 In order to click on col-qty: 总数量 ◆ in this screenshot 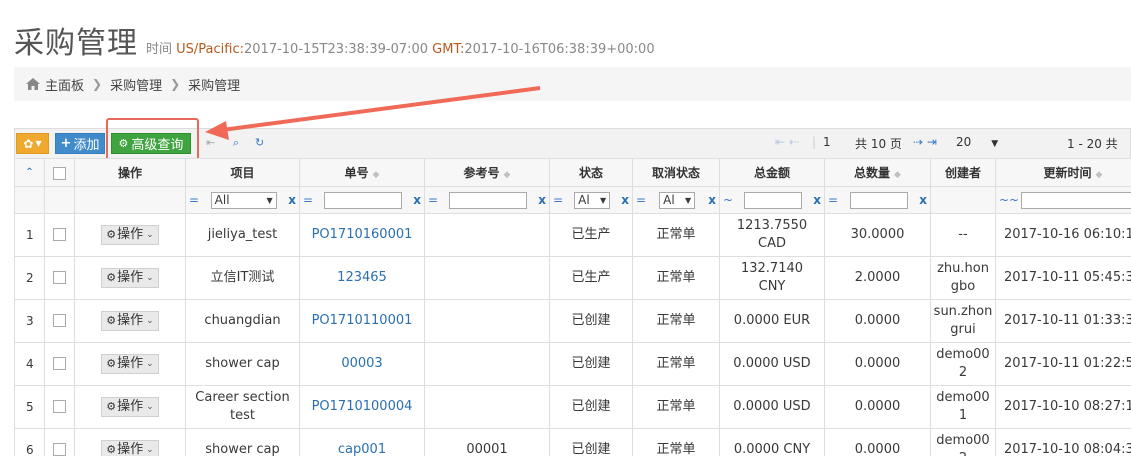, I will do `click(877, 172)`.